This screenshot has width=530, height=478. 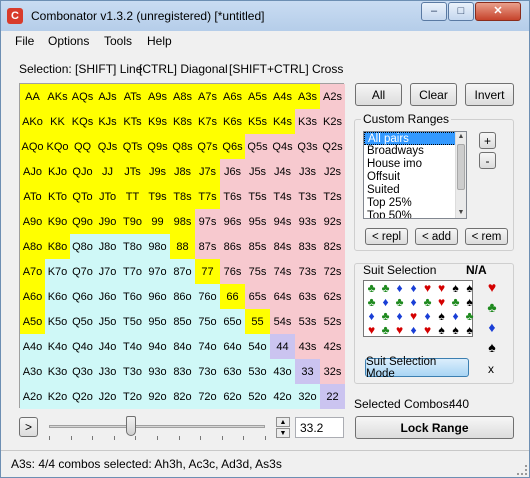 What do you see at coordinates (332, 171) in the screenshot?
I see `hand-cell-J2s: J2s` at bounding box center [332, 171].